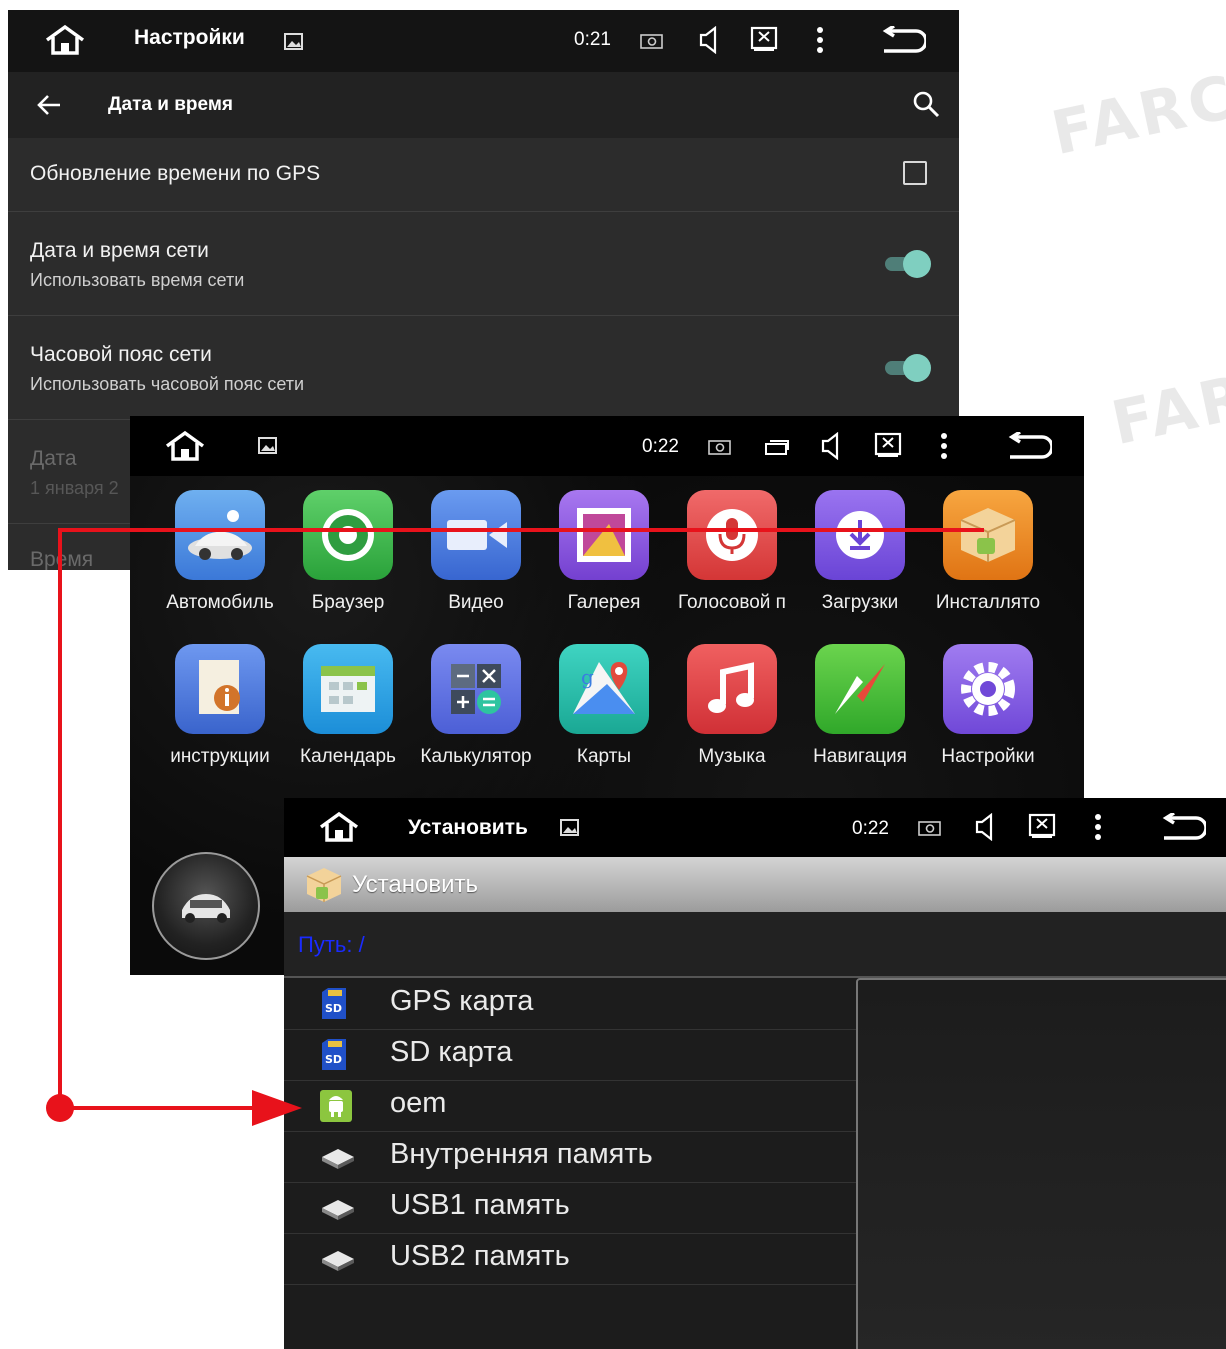 This screenshot has height=1349, width=1226. What do you see at coordinates (476, 689) in the screenshot?
I see `calculator-icon` at bounding box center [476, 689].